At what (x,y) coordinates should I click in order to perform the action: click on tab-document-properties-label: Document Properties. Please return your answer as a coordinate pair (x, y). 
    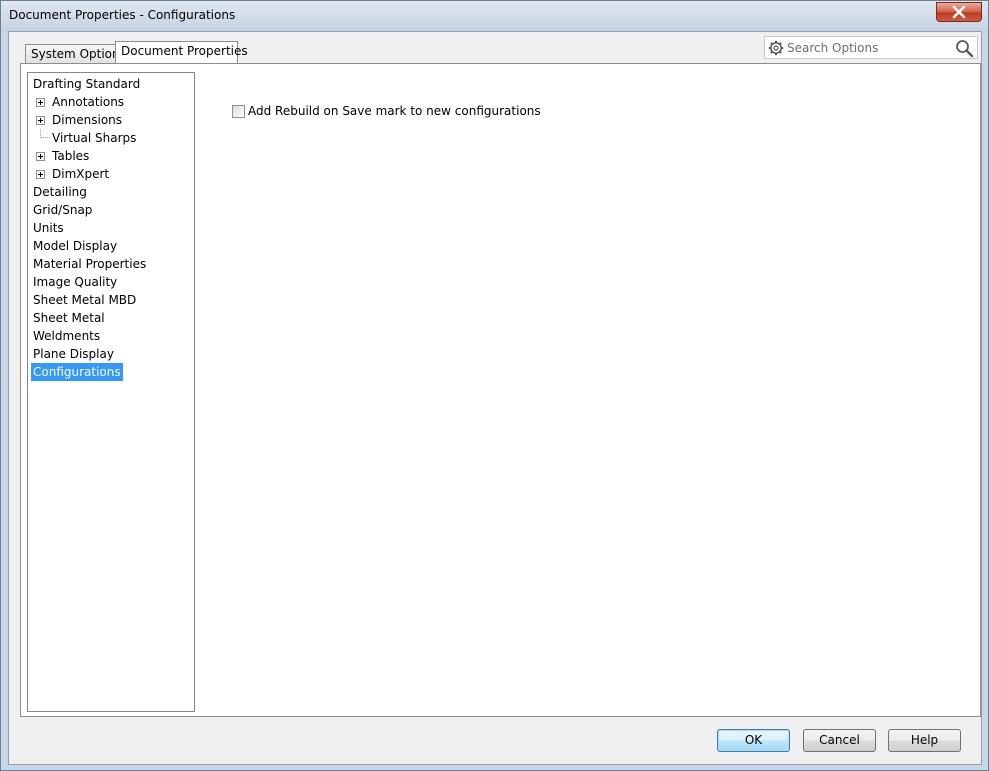
    Looking at the image, I should click on (184, 51).